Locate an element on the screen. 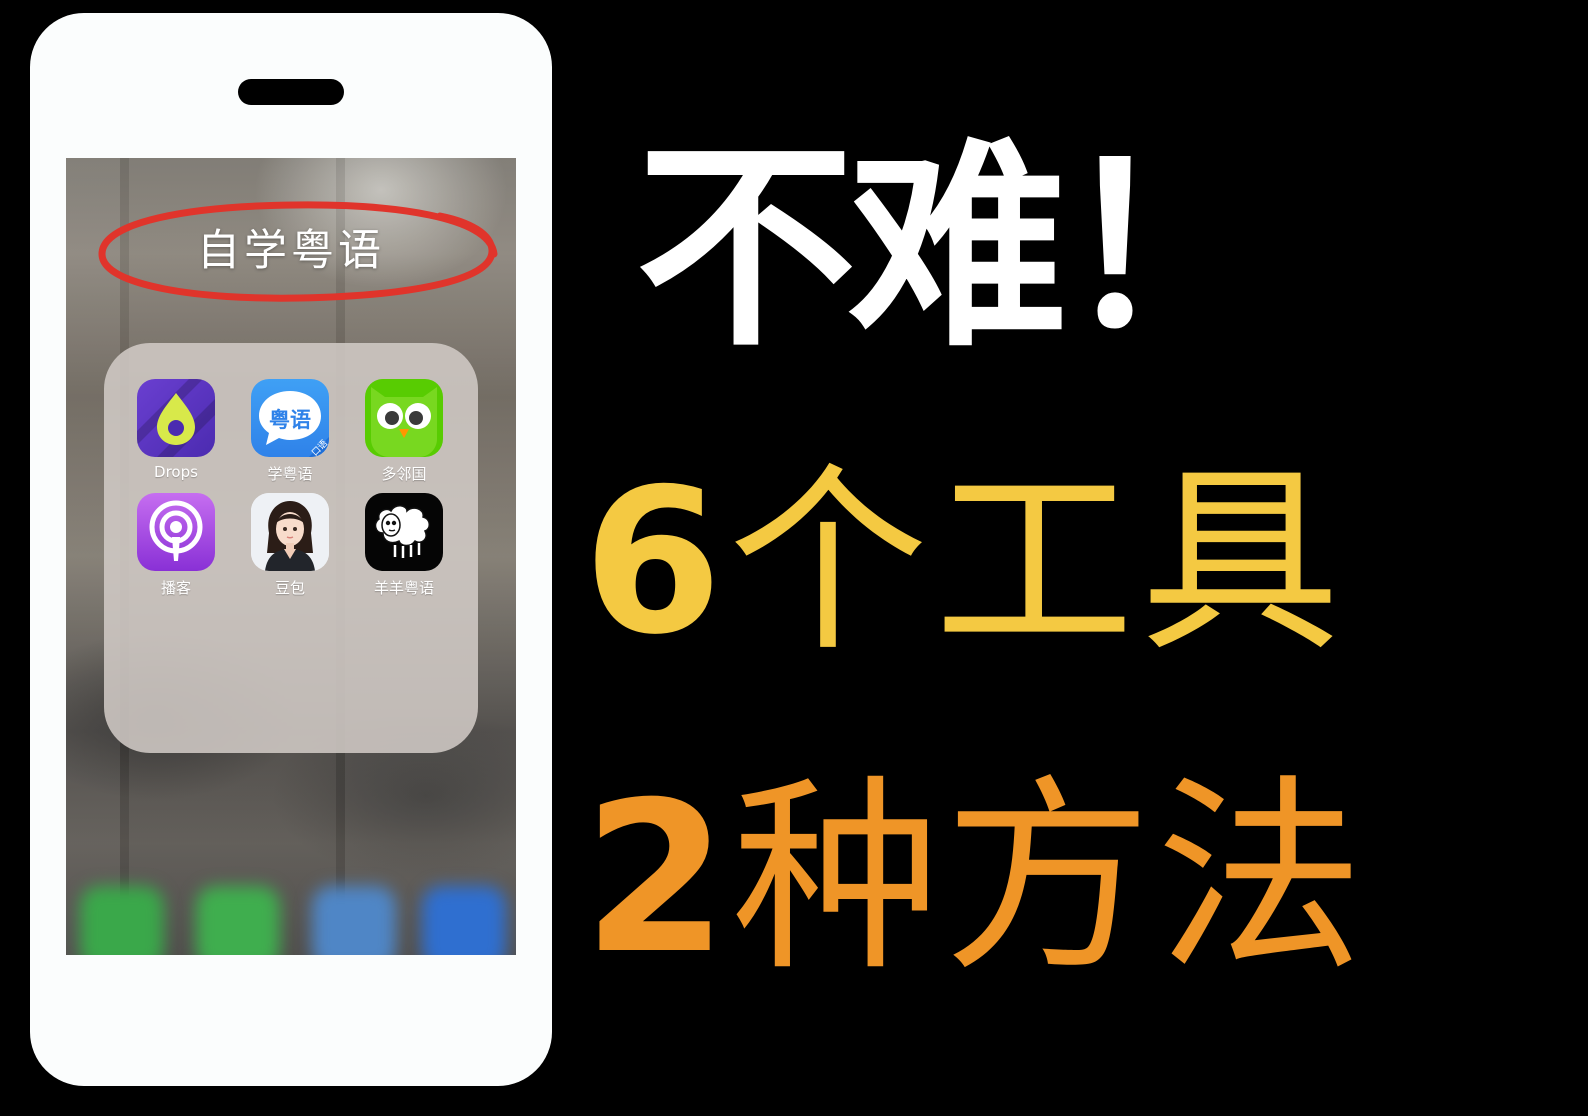 The image size is (1588, 1116). headline-two-methods: 2种方法 is located at coordinates (975, 879).